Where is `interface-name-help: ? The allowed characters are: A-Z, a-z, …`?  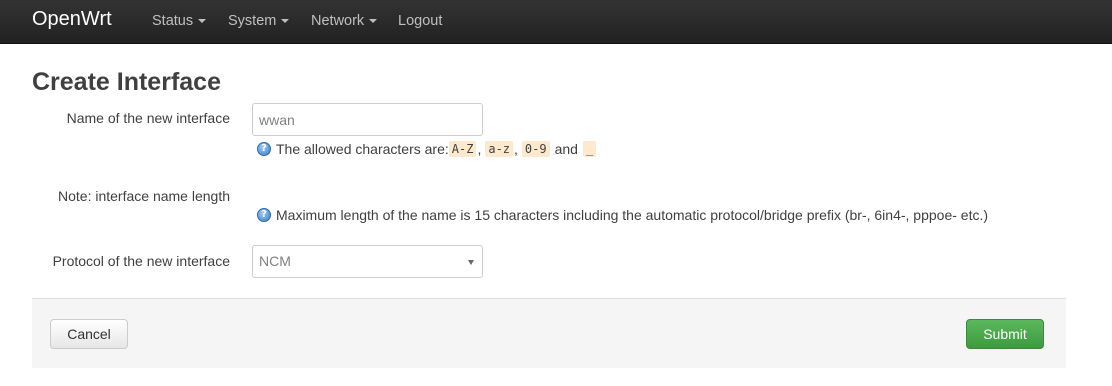 interface-name-help: ? The allowed characters are: A-Z, a-z, … is located at coordinates (427, 149).